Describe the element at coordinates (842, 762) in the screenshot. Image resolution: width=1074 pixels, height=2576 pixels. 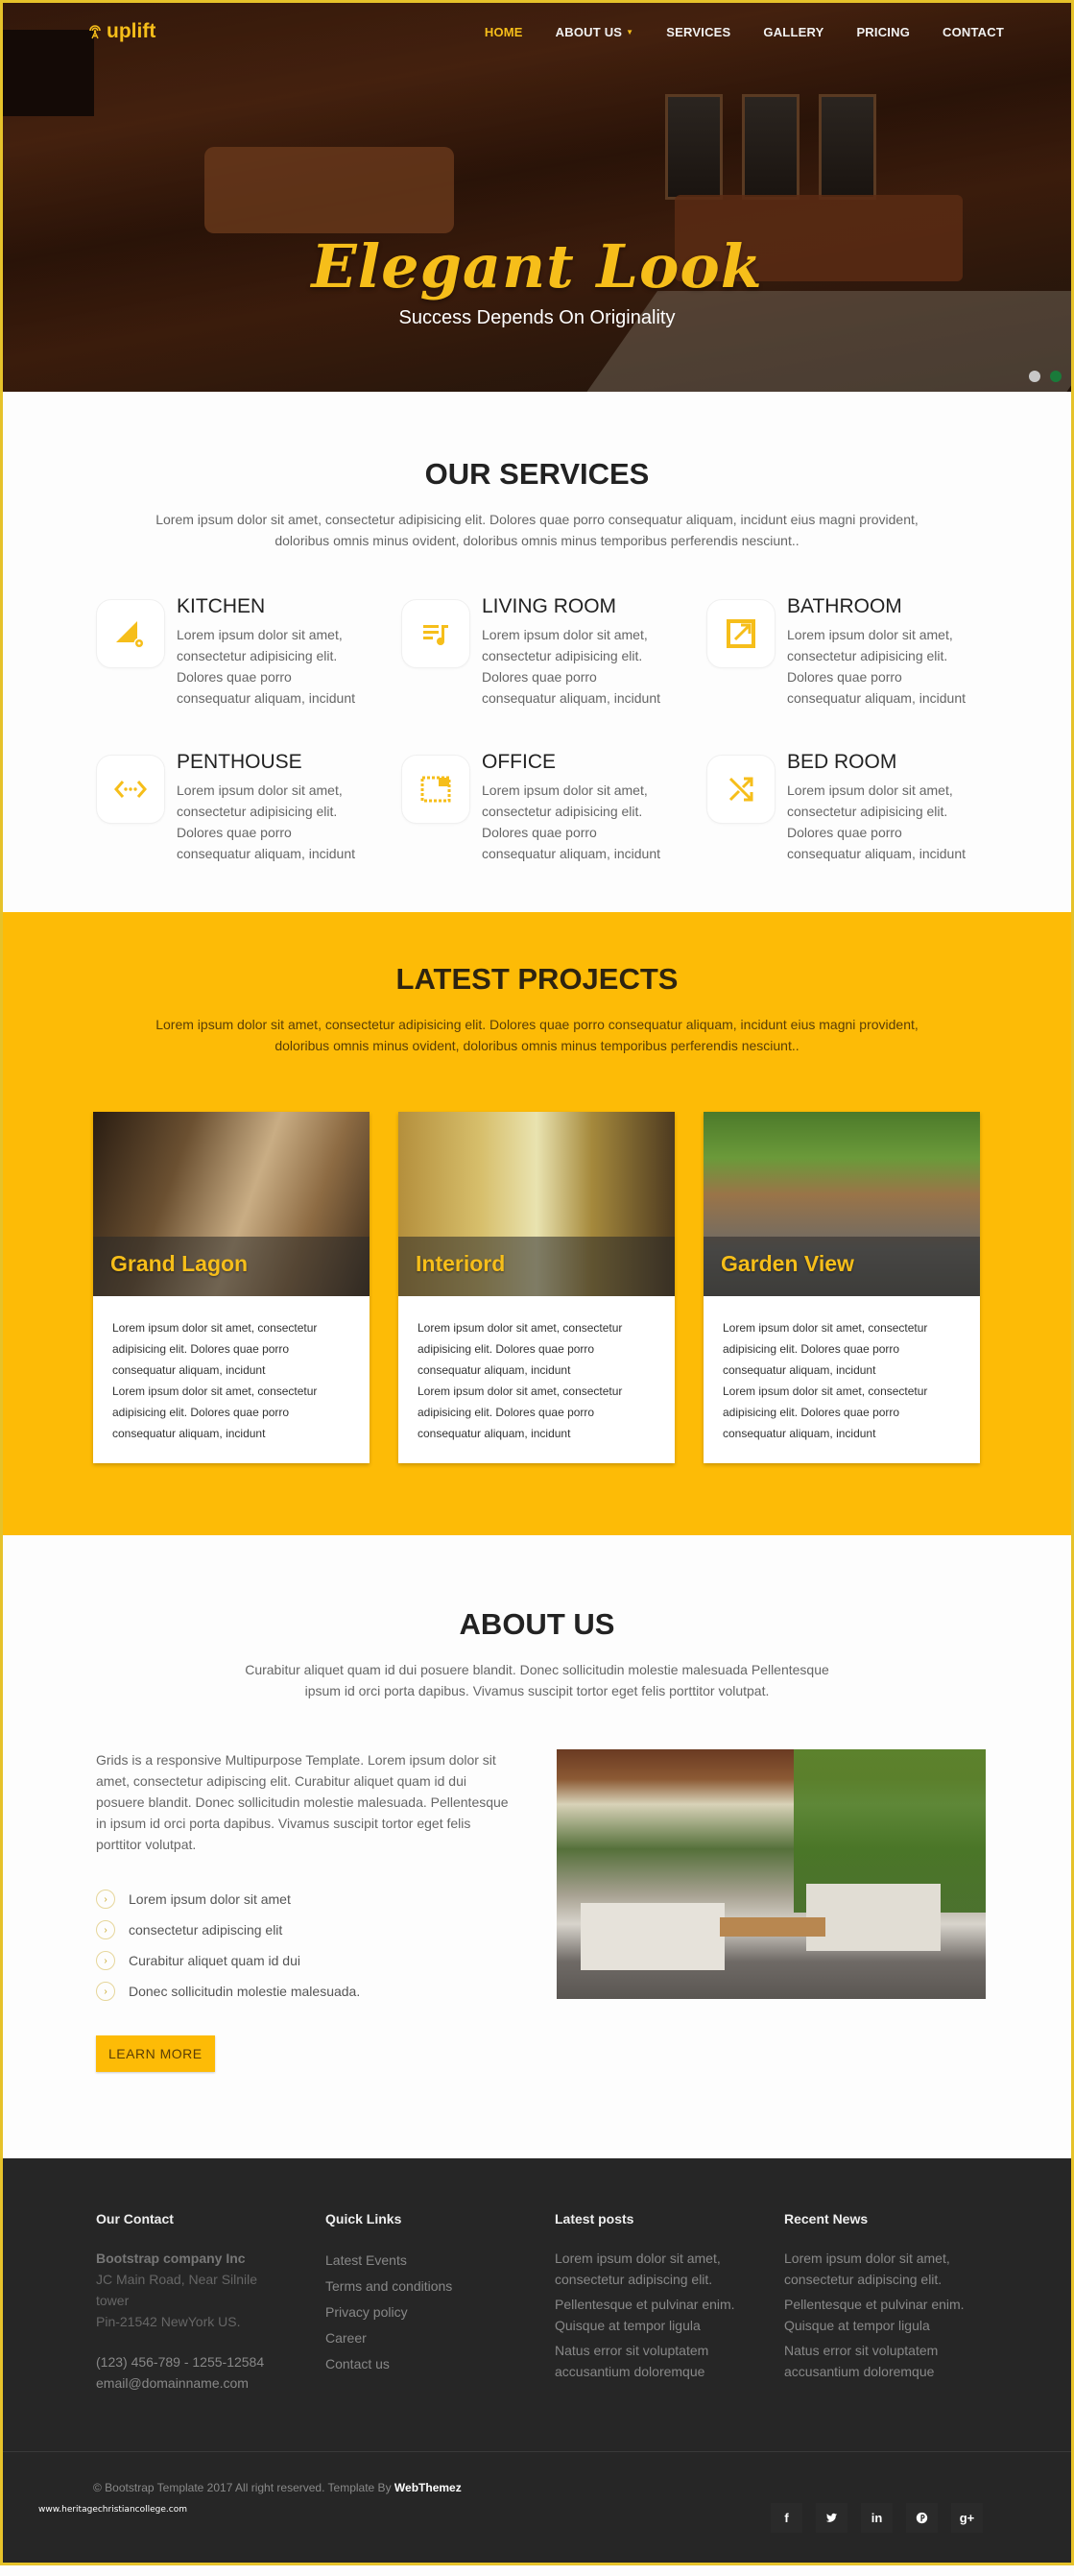
I see `service-title: BED ROOM` at that location.